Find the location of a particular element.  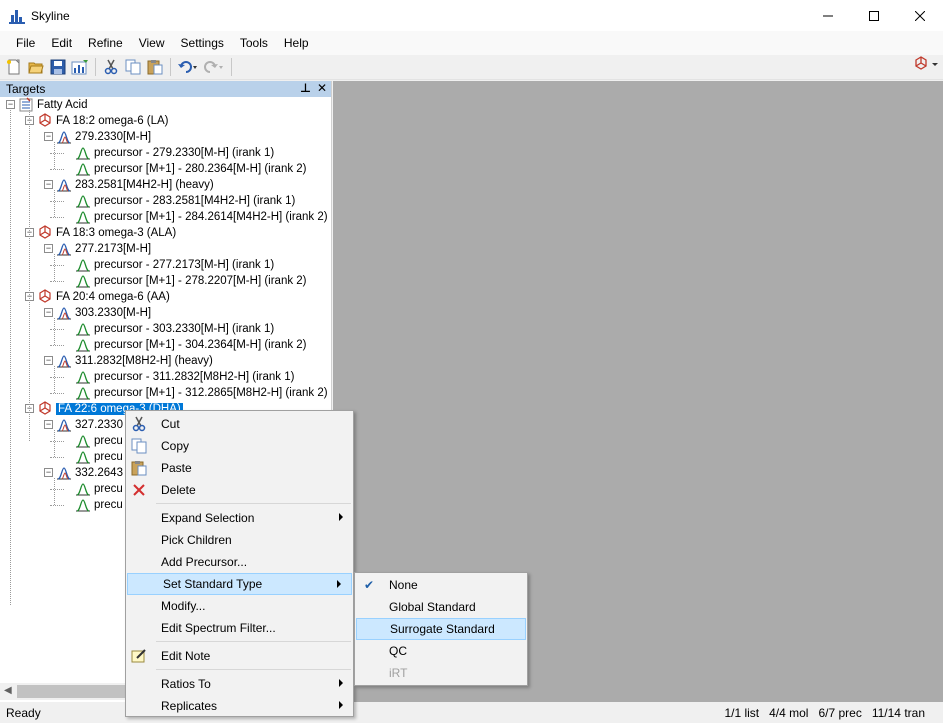

menu-refine: Refine is located at coordinates (105, 43).